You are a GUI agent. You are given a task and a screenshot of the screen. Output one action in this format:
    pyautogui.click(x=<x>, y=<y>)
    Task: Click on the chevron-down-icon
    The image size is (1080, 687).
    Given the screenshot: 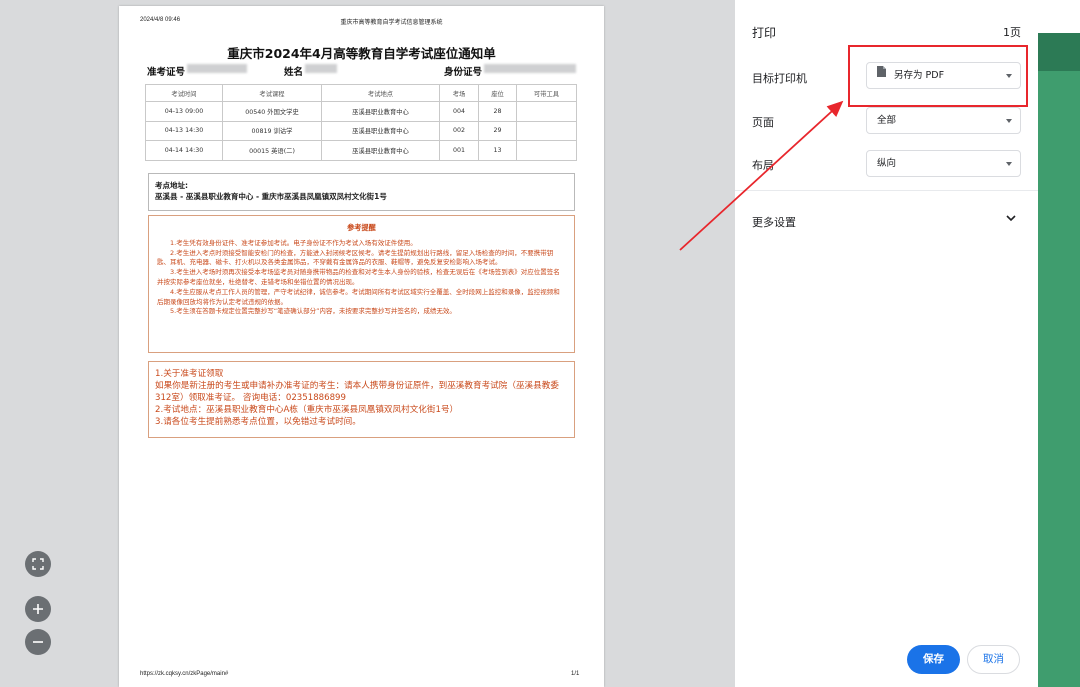 What is the action you would take?
    pyautogui.click(x=1011, y=218)
    